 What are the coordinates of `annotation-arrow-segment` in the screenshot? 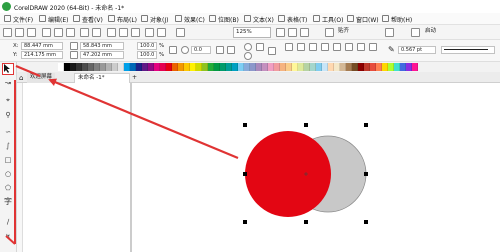 It's located at (28, 71).